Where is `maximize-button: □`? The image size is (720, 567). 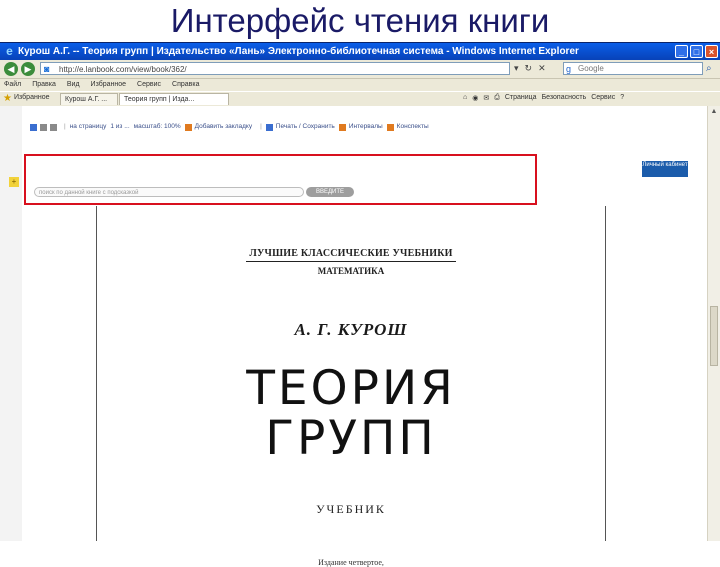 maximize-button: □ is located at coordinates (696, 51).